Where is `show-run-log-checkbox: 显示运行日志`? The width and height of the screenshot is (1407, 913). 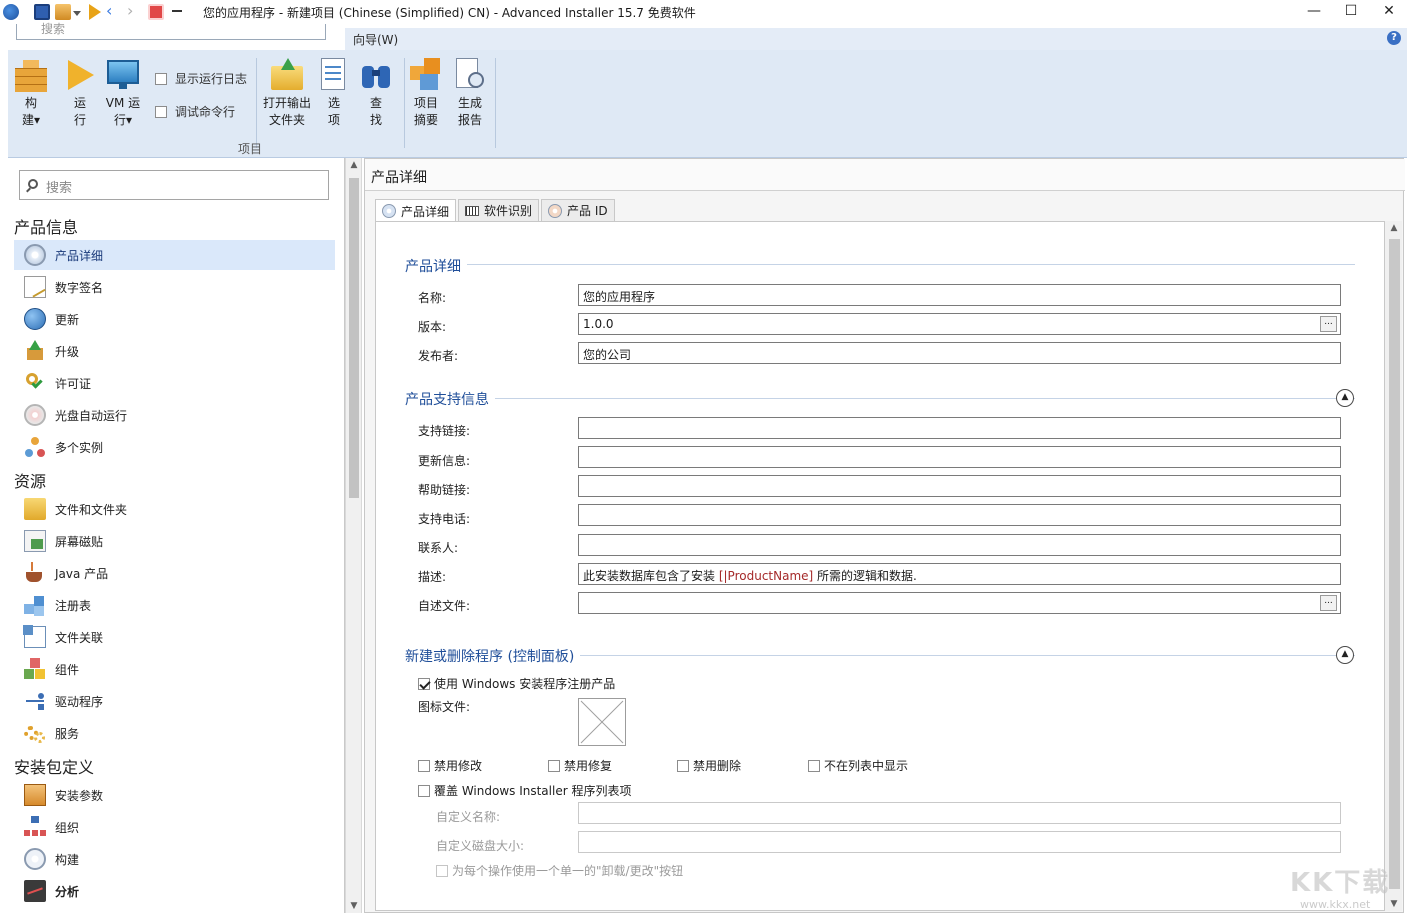 show-run-log-checkbox: 显示运行日志 is located at coordinates (201, 78).